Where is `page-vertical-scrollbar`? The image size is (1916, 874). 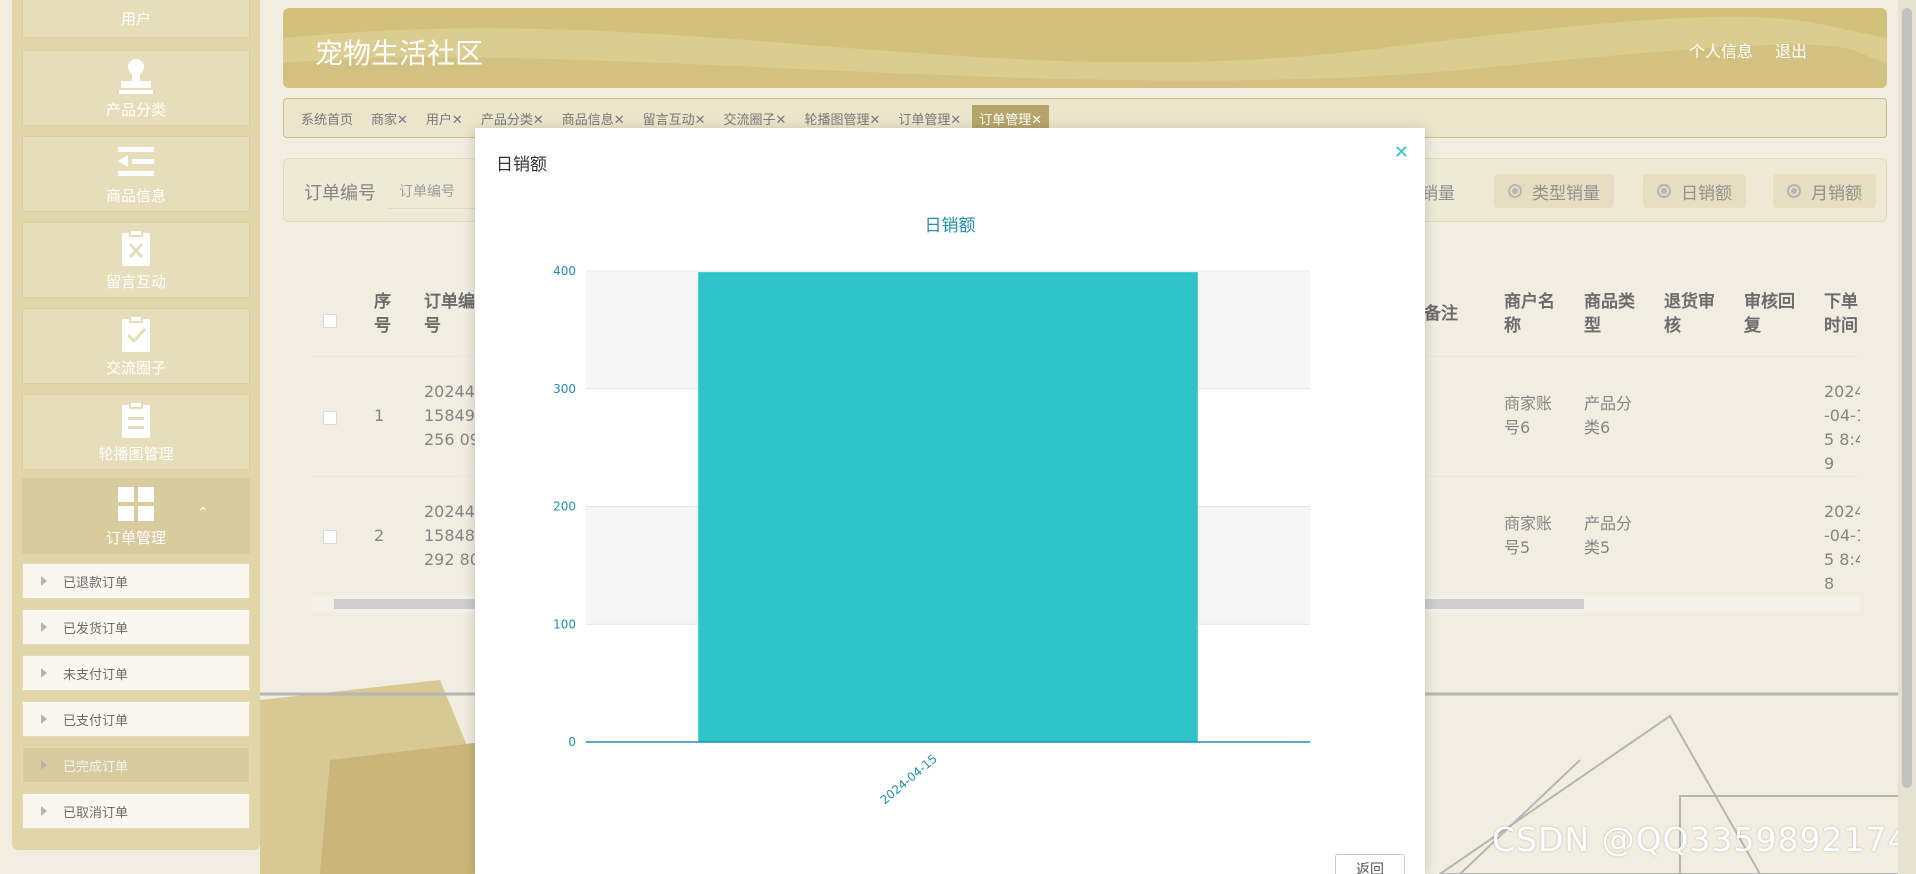
page-vertical-scrollbar is located at coordinates (1907, 437).